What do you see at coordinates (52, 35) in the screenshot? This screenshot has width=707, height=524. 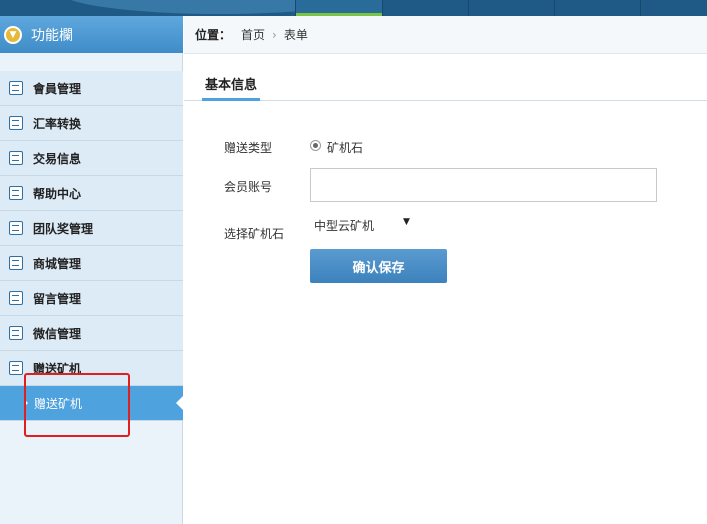 I see `sidebar-header-label: 功能欄` at bounding box center [52, 35].